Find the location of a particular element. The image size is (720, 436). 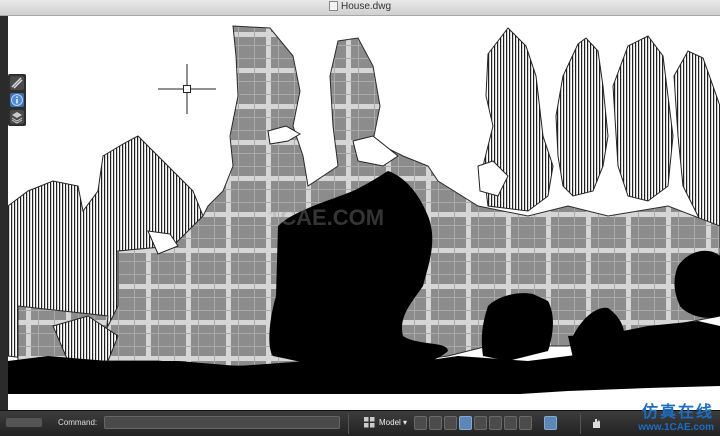

grid-mode-button is located at coordinates (435, 423).